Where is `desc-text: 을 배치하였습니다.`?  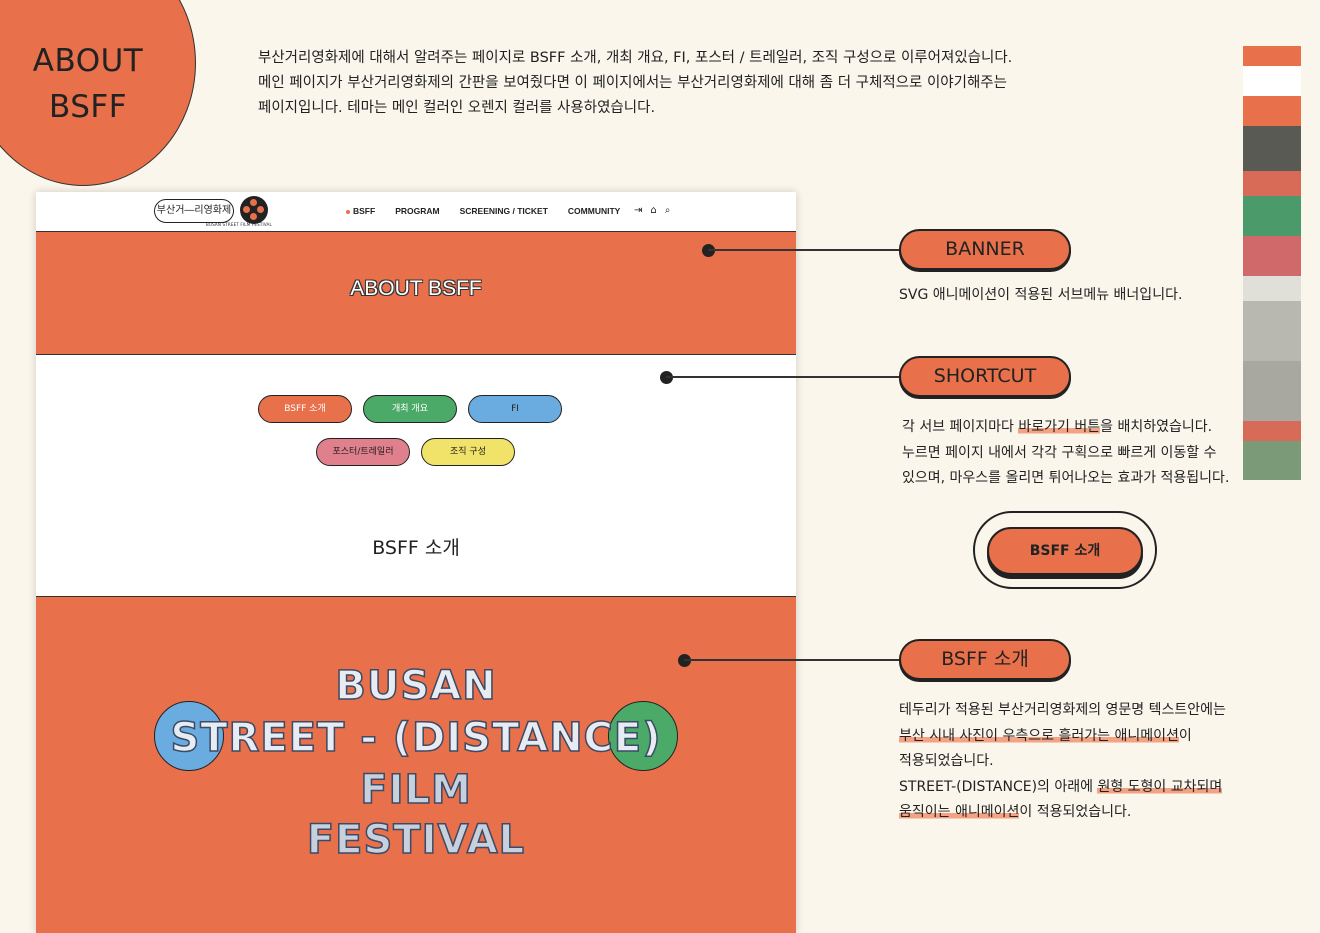
desc-text: 을 배치하였습니다. is located at coordinates (1156, 427).